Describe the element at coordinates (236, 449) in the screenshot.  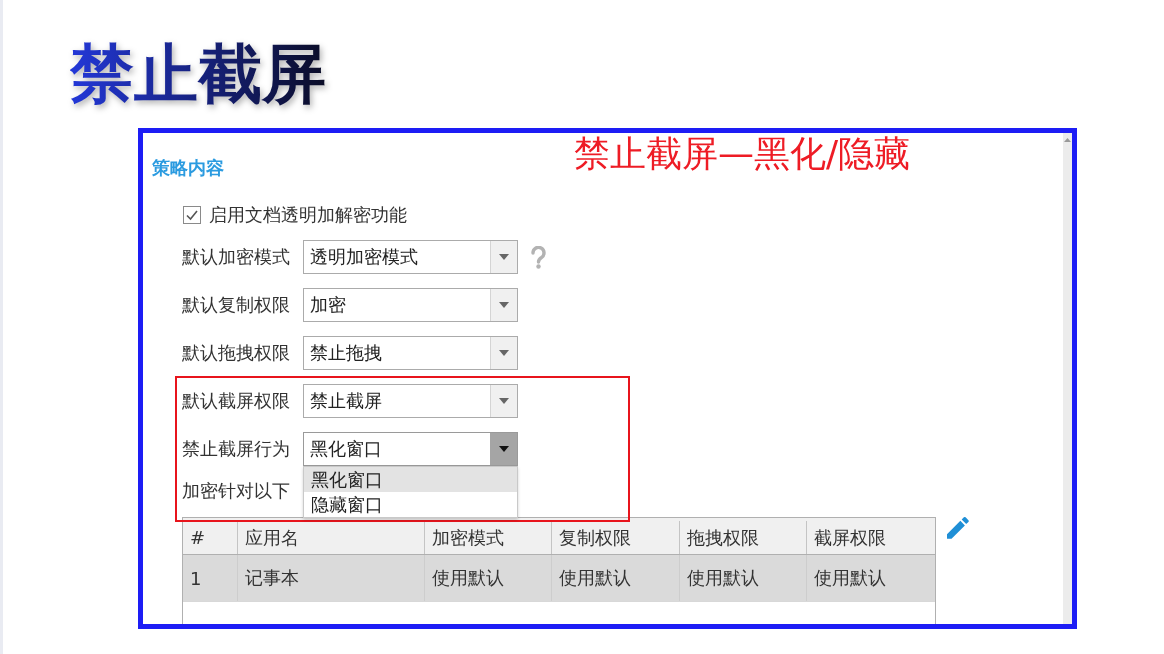
I see `field-label: 禁止截屏行为` at that location.